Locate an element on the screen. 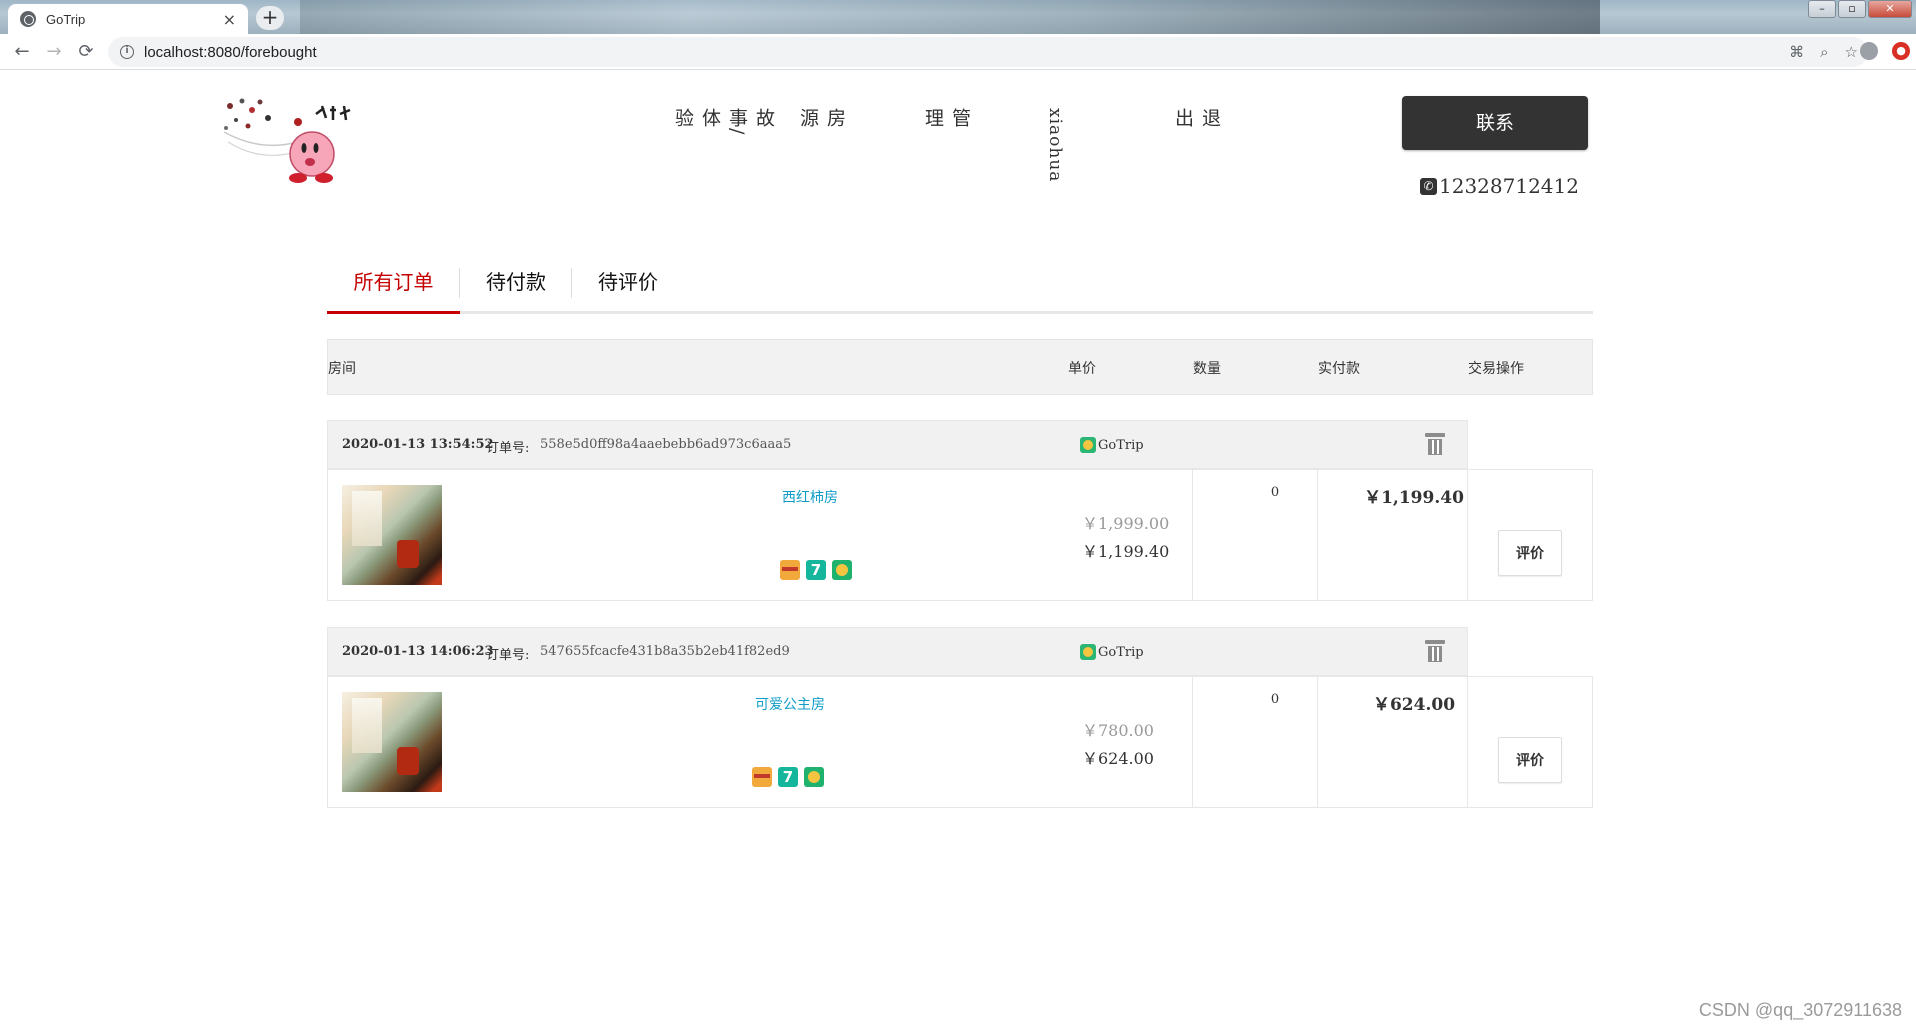  nav-item-user: xiaohua is located at coordinates (1055, 145).